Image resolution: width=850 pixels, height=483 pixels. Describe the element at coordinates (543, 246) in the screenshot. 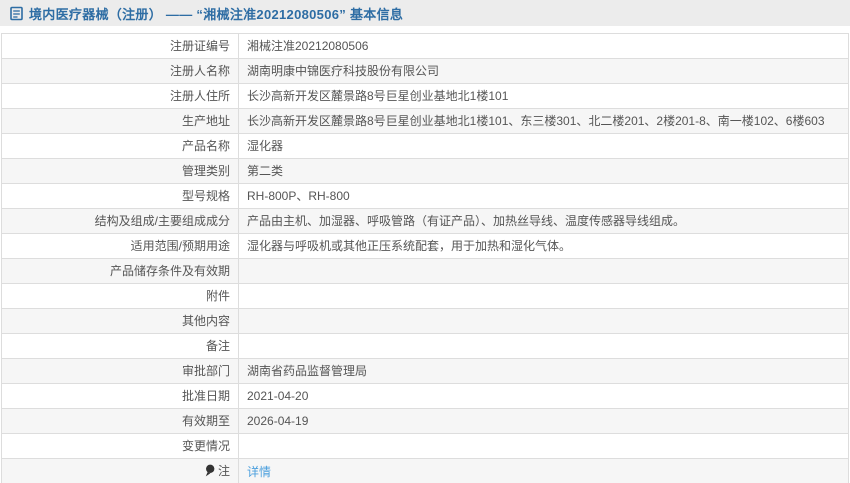

I see `row-value: 湿化器与呼吸机或其他正压系统配套，用于加热和湿化气体。` at that location.